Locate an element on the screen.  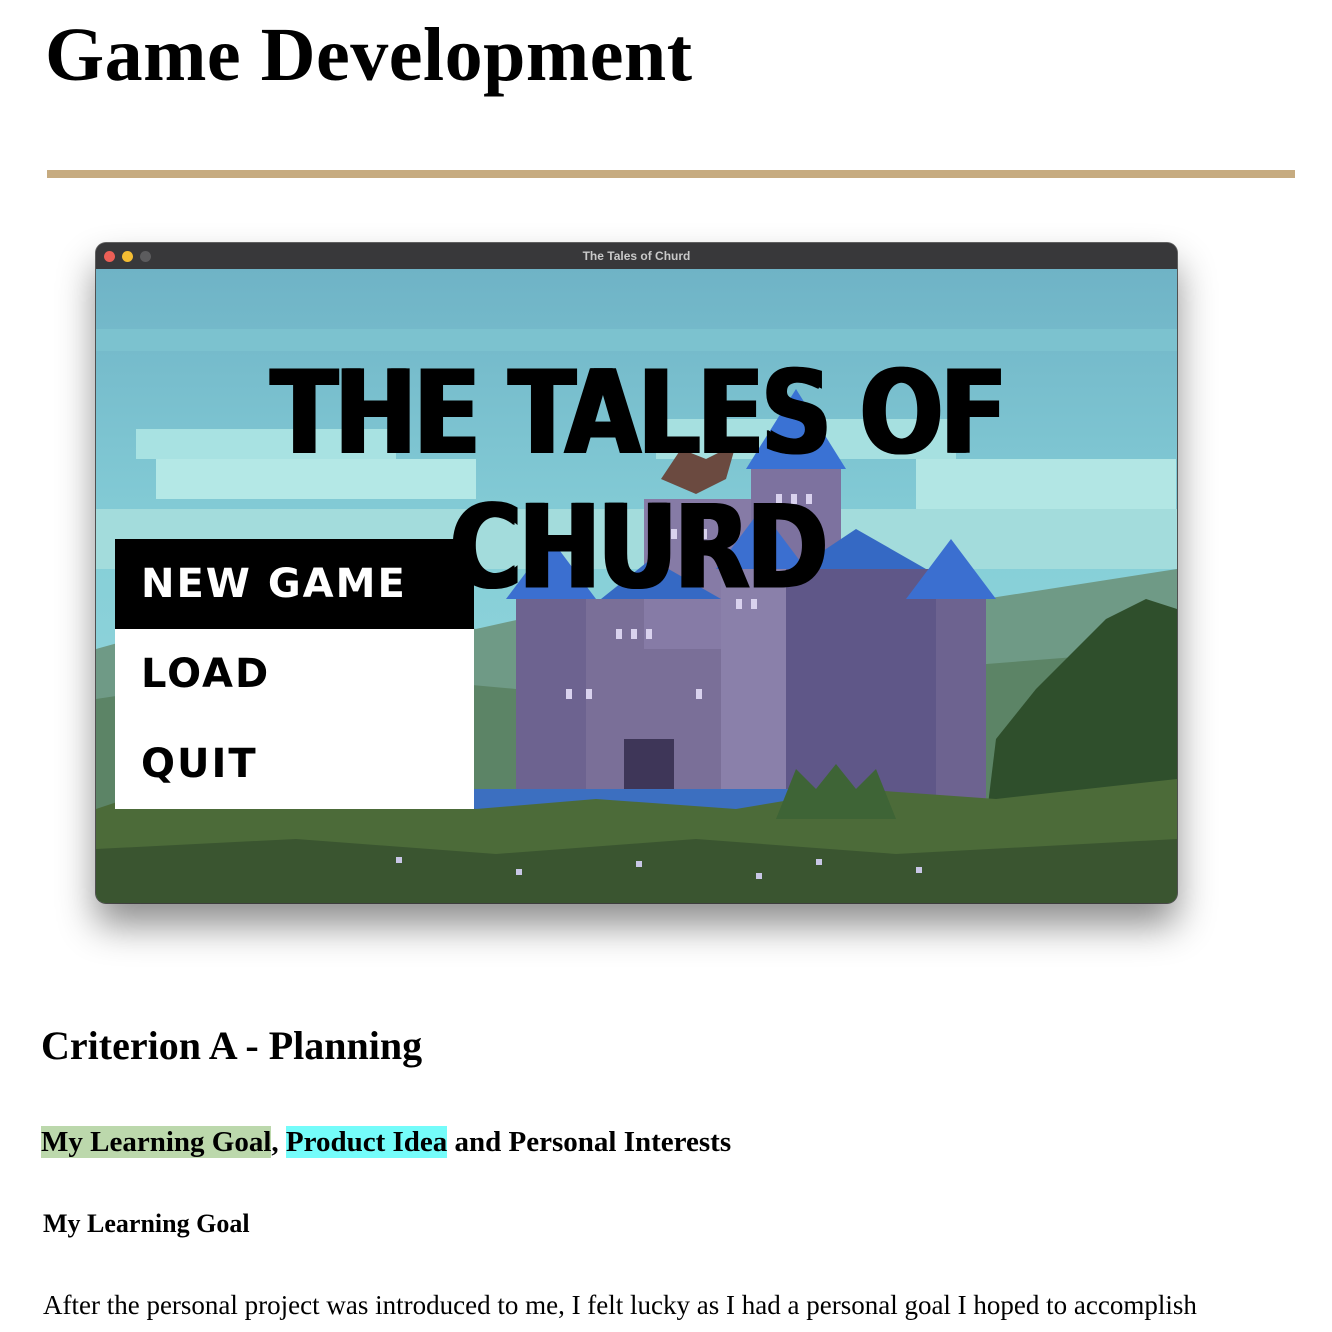
subheading-rest: and Personal Interests is located at coordinates (589, 1142).